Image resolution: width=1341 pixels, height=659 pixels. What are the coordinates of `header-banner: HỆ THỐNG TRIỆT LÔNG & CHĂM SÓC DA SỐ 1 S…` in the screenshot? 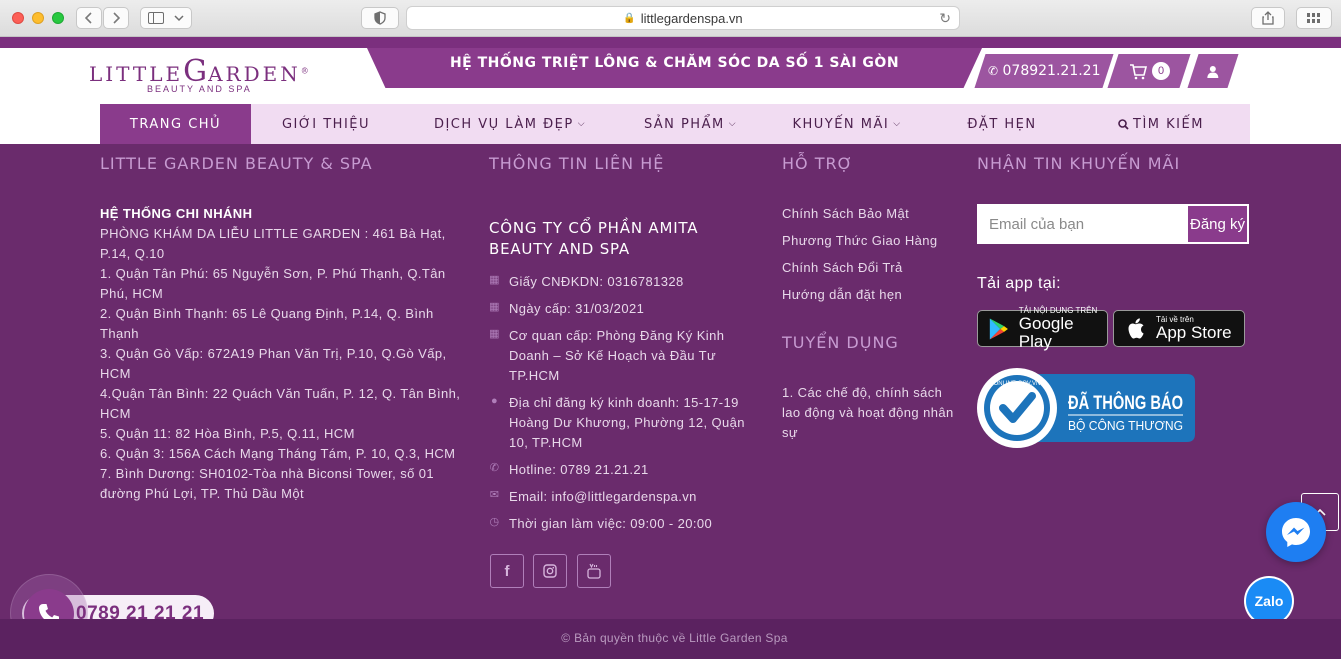 It's located at (674, 68).